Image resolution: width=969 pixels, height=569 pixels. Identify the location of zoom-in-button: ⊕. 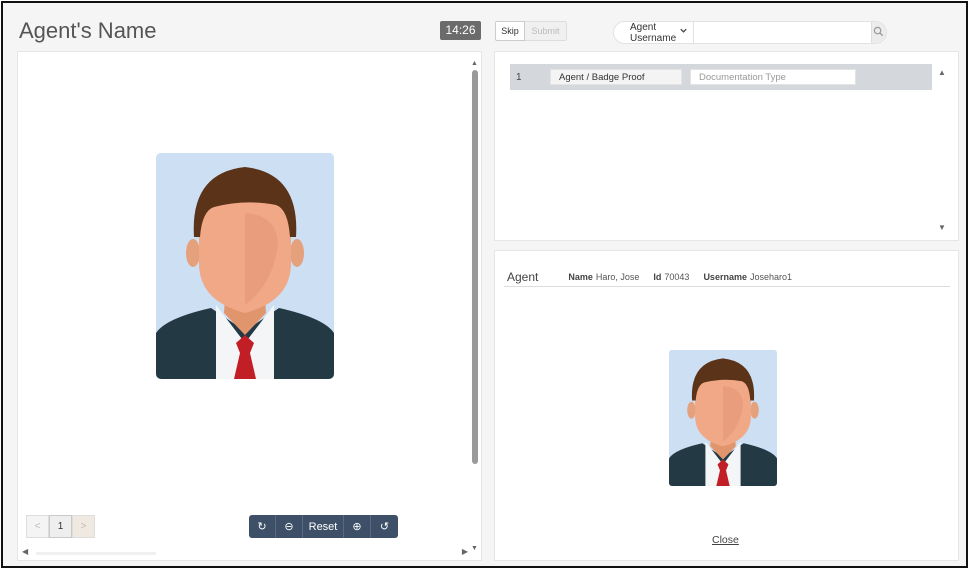
(357, 526).